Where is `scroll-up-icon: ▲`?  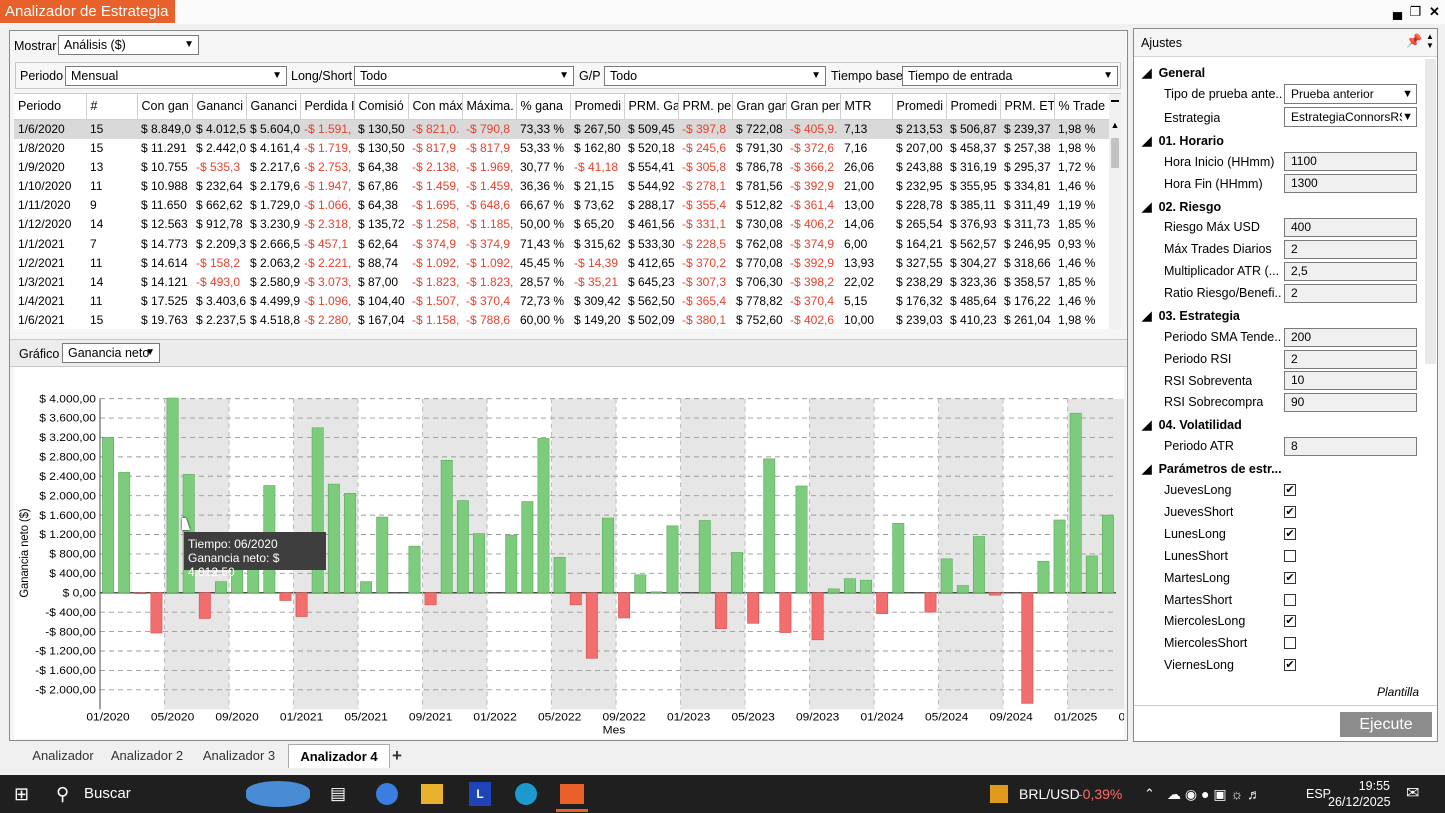
scroll-up-icon: ▲ is located at coordinates (1115, 128).